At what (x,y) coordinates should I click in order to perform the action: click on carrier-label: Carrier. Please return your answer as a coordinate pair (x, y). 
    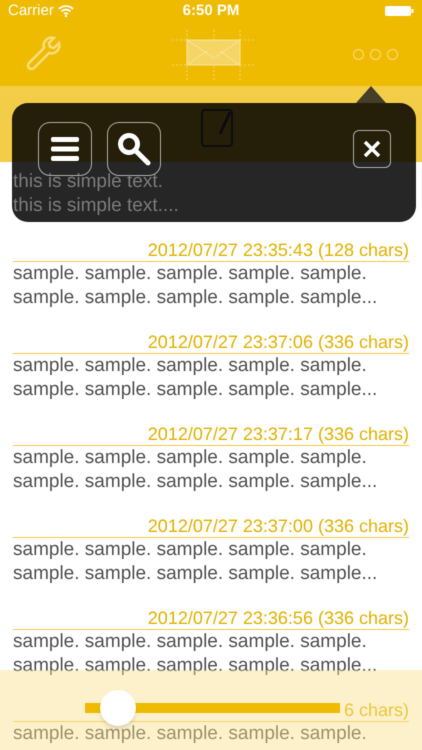
    Looking at the image, I should click on (31, 10).